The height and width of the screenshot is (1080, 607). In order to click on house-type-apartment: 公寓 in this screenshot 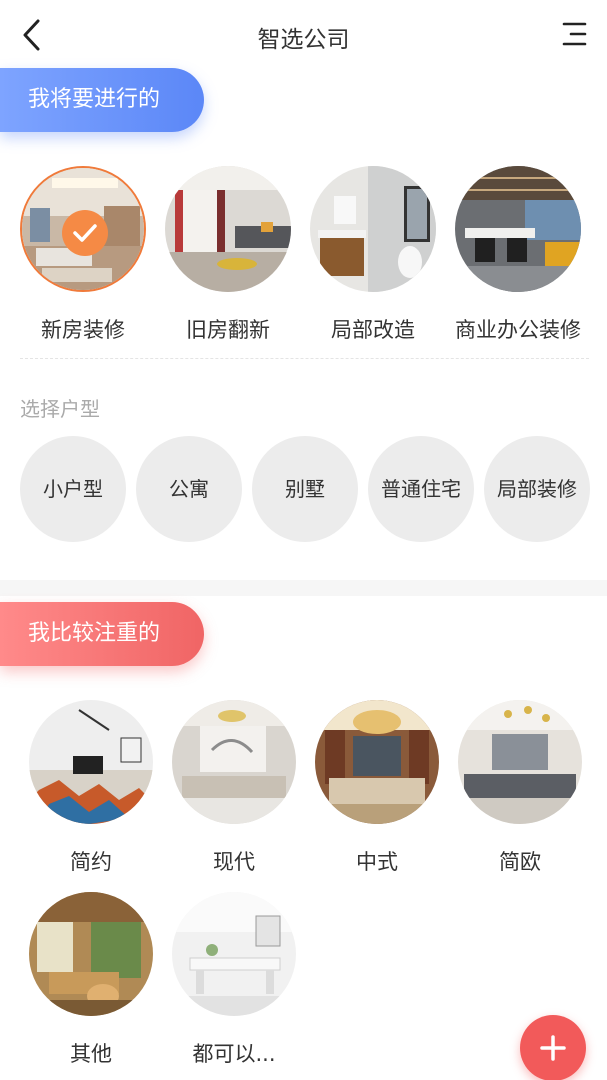, I will do `click(189, 489)`.